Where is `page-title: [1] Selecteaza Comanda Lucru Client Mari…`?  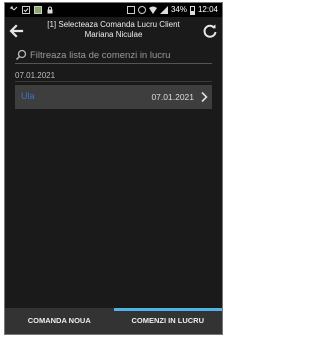 page-title: [1] Selecteaza Comanda Lucru Client Mari… is located at coordinates (113, 30).